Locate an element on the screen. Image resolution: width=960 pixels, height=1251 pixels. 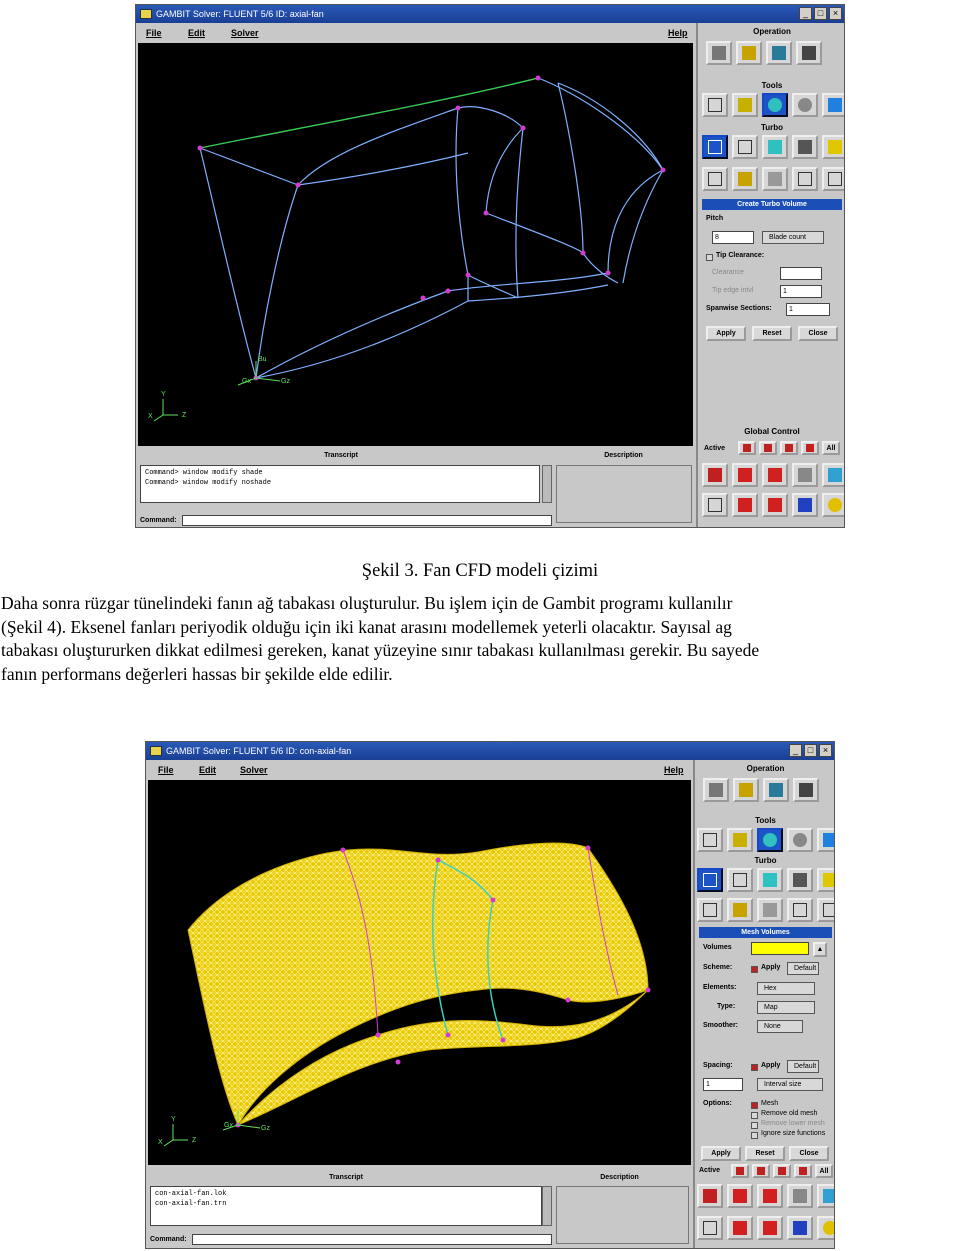
tip-edge-input: 1 is located at coordinates (801, 291).